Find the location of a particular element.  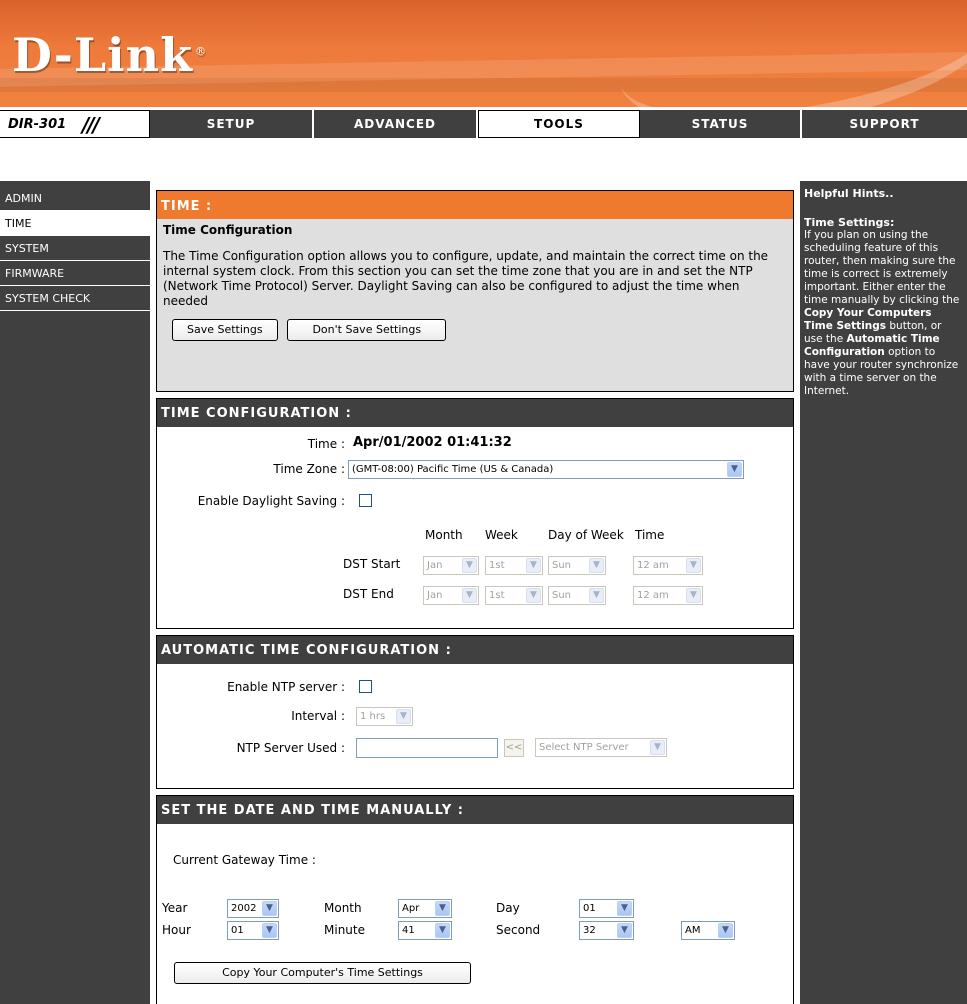

year-select: 2002 ▼ is located at coordinates (253, 908).